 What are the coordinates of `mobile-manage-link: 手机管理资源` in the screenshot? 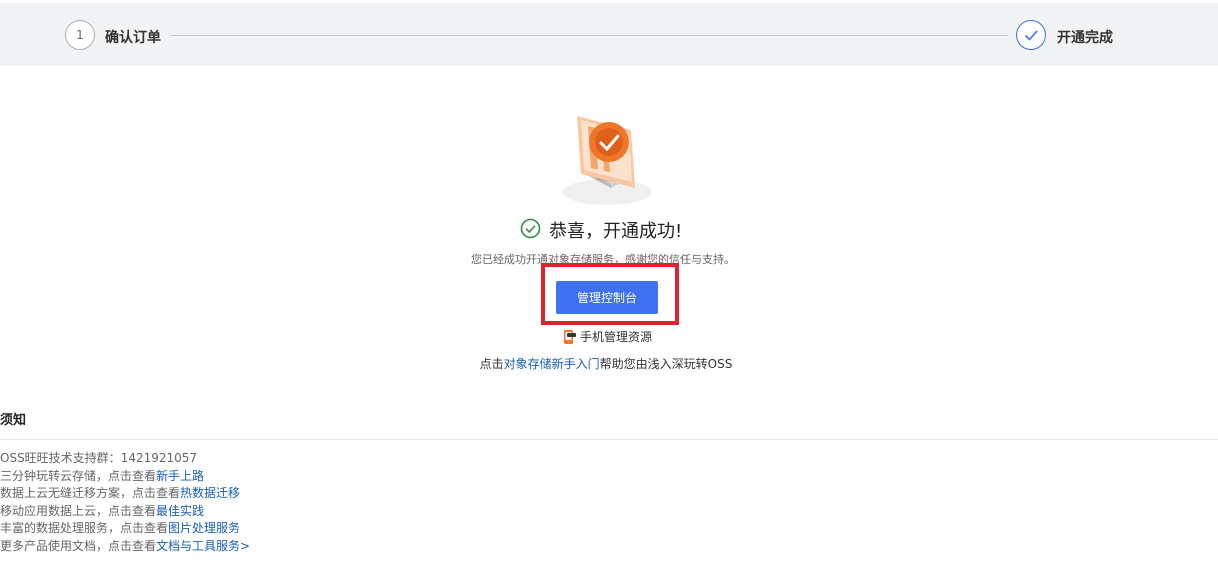 It's located at (607, 336).